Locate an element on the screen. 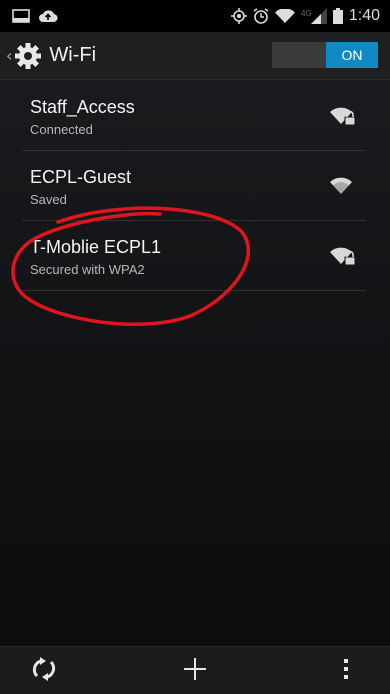 Image resolution: width=390 pixels, height=694 pixels. scan-refresh-icon is located at coordinates (44, 671).